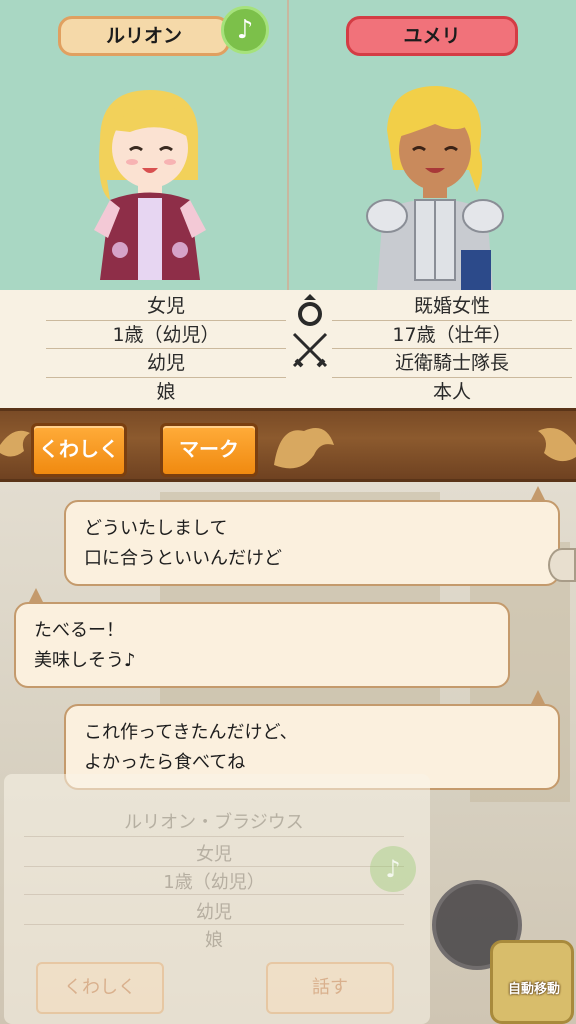 Image resolution: width=576 pixels, height=1024 pixels. What do you see at coordinates (79, 450) in the screenshot?
I see `details-button: くわしく` at bounding box center [79, 450].